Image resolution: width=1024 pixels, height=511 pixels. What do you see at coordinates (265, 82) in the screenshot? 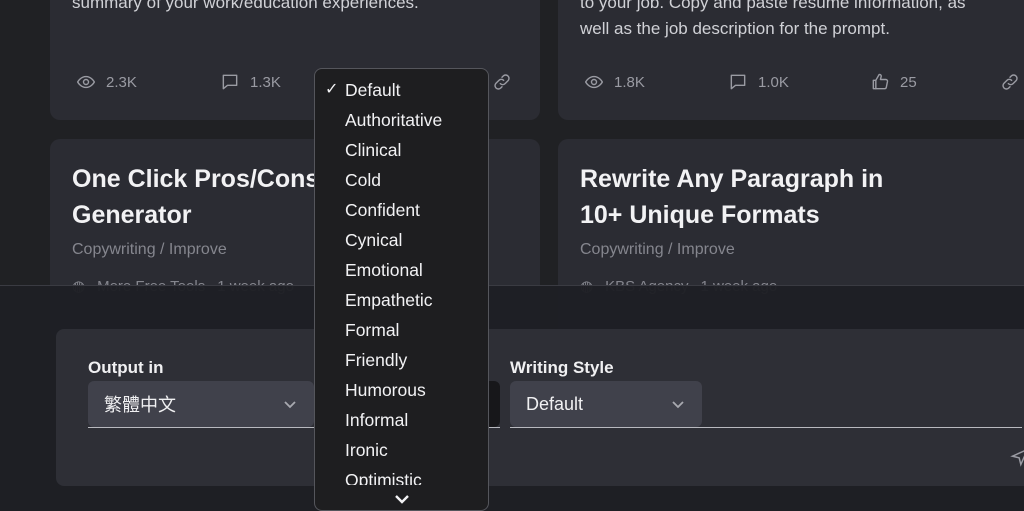
I see `comments-count: 1.3K` at bounding box center [265, 82].